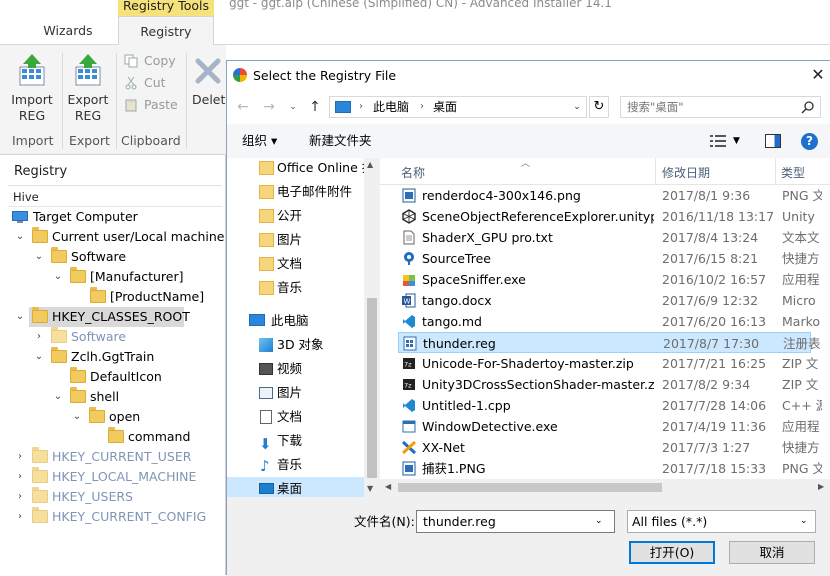 The width and height of the screenshot is (830, 576). Describe the element at coordinates (32, 89) in the screenshot. I see `import-reg-button: Import REG` at that location.